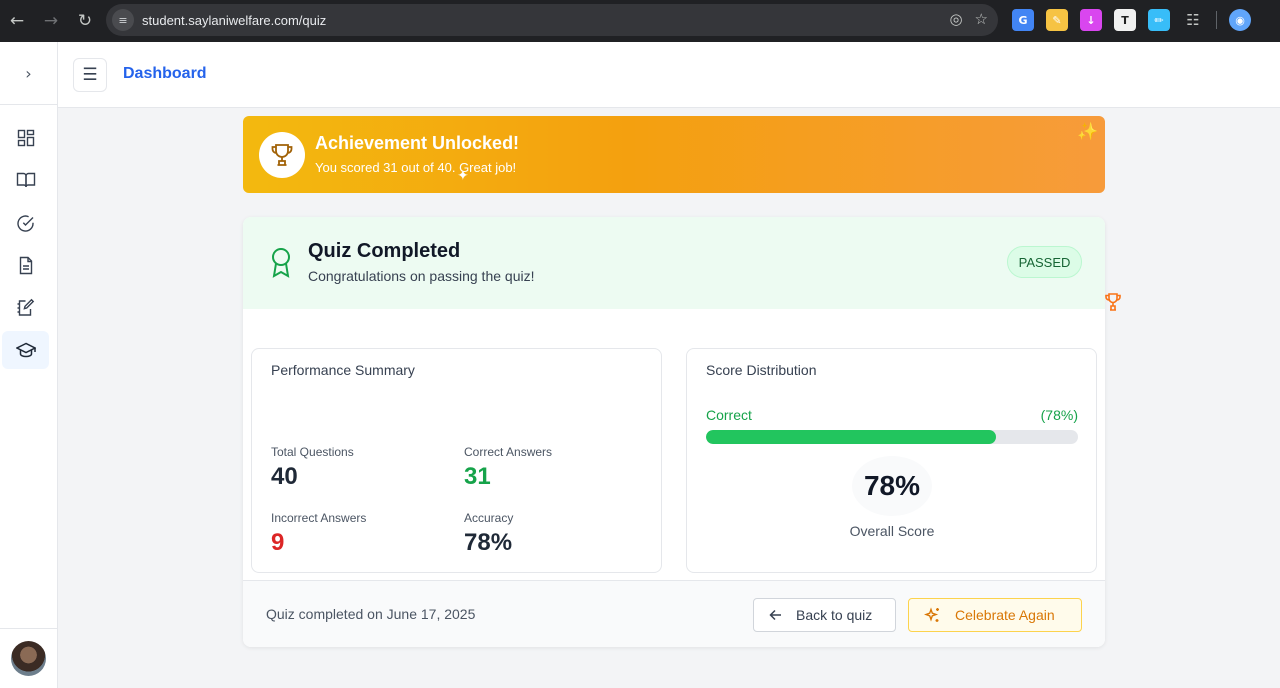 The width and height of the screenshot is (1280, 688). Describe the element at coordinates (981, 19) in the screenshot. I see `bookmark-star-icon: ☆` at that location.